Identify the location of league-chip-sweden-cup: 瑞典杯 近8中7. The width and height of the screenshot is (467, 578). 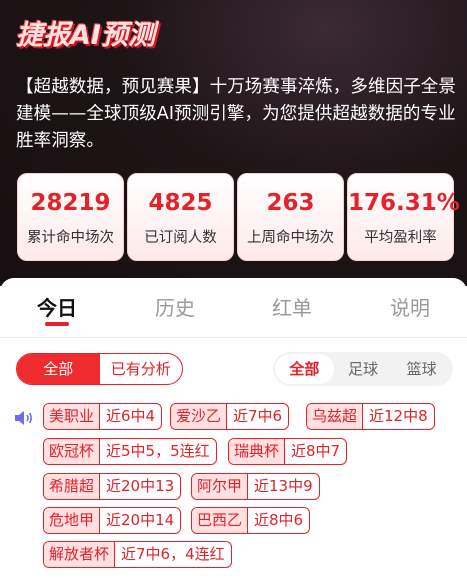
(288, 451).